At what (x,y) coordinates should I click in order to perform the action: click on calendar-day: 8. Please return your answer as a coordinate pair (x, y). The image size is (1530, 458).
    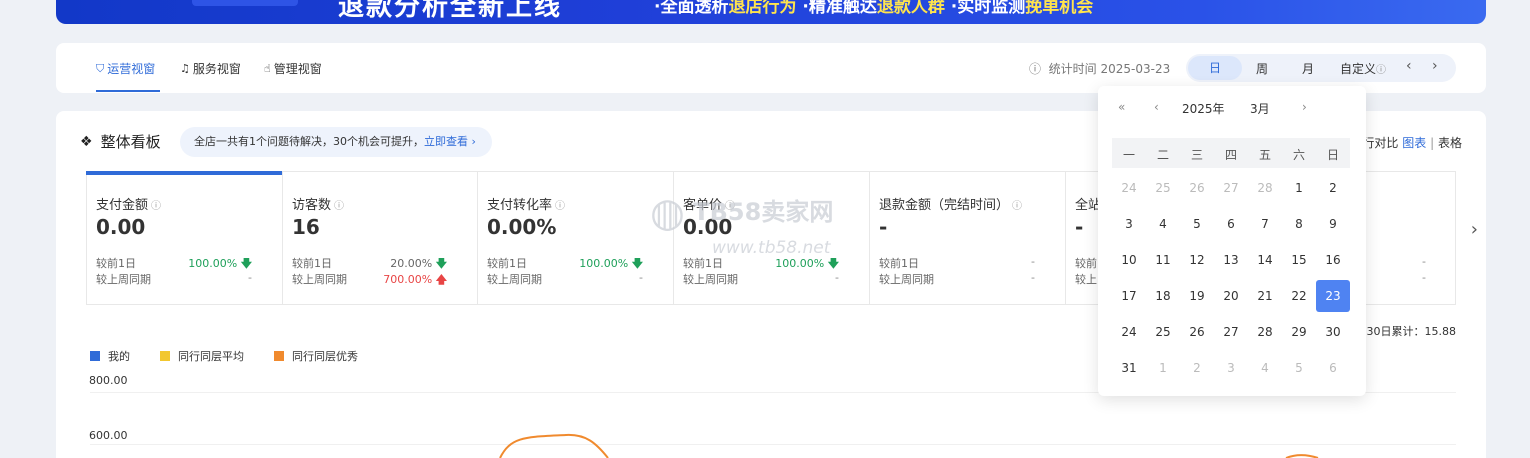
    Looking at the image, I should click on (1299, 224).